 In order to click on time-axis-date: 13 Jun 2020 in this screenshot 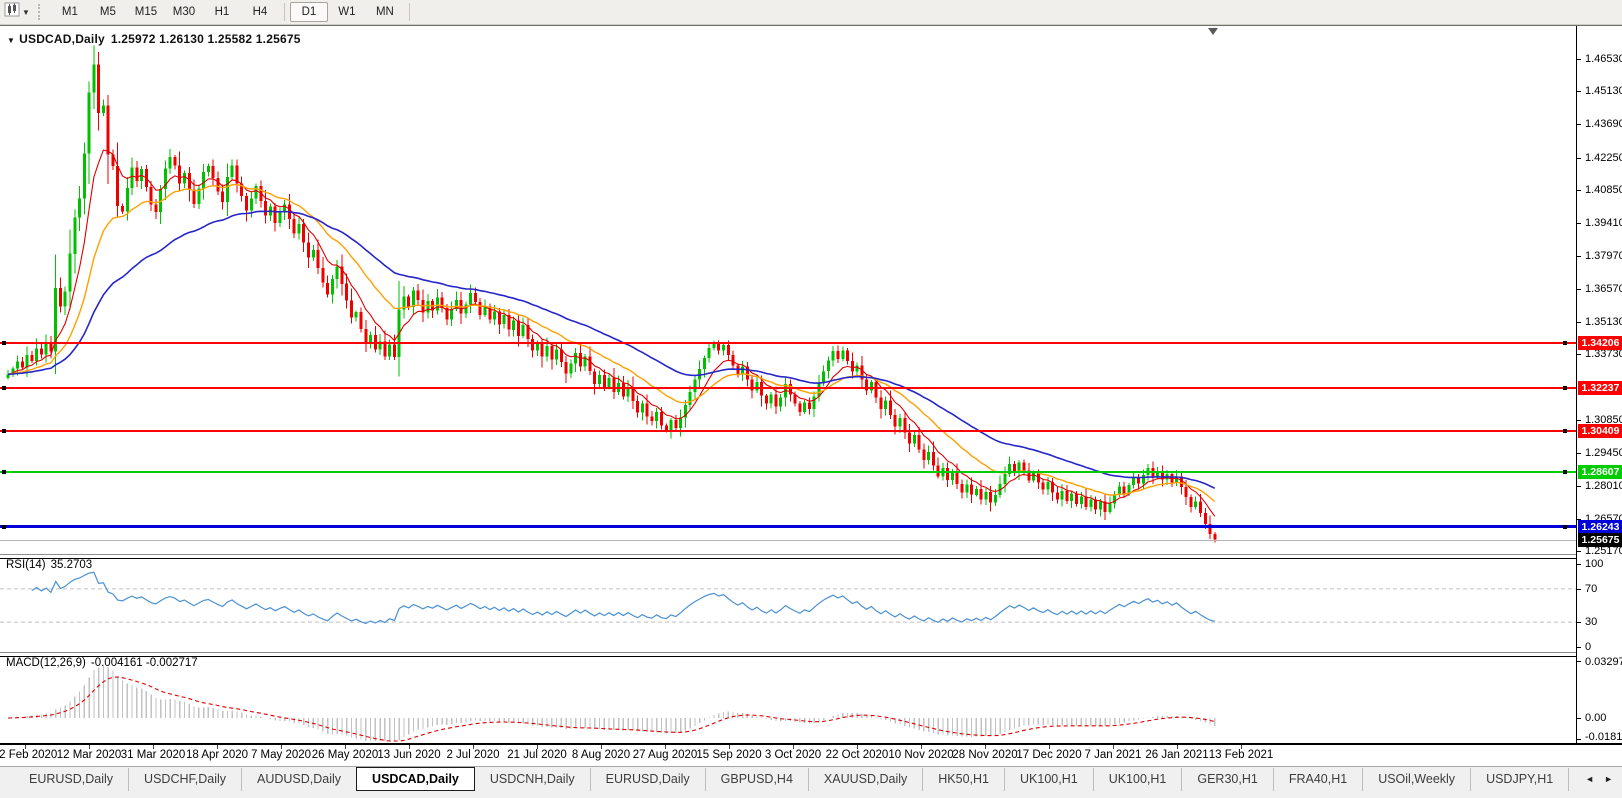, I will do `click(409, 755)`.